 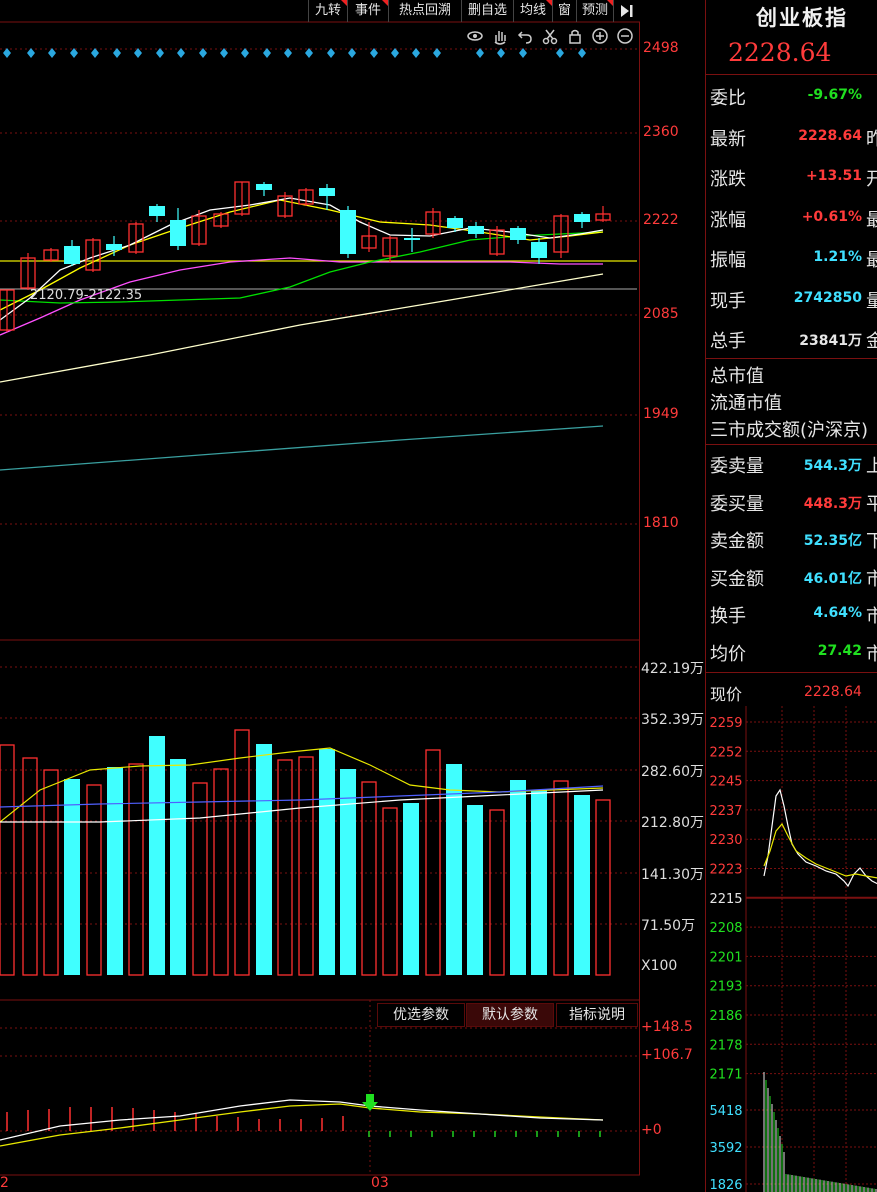 I want to click on scissors-icon, so click(x=550, y=36).